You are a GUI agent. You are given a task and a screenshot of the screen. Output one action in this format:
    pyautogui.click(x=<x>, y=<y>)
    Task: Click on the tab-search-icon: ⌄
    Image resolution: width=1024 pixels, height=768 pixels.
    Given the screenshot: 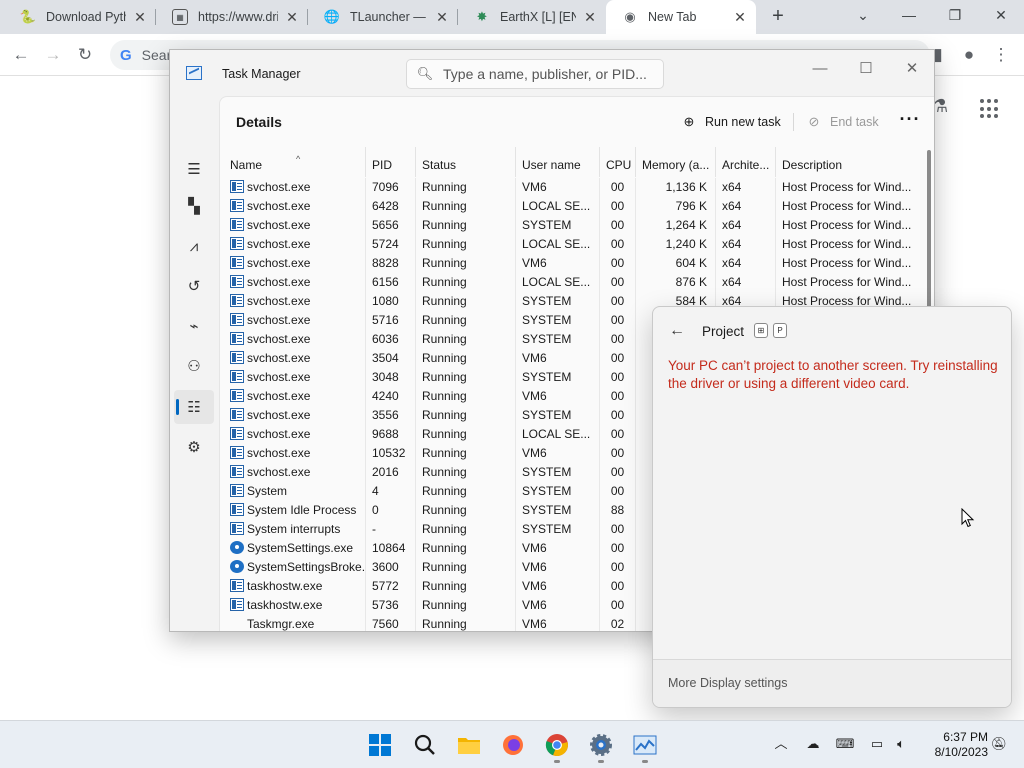 What is the action you would take?
    pyautogui.click(x=863, y=17)
    